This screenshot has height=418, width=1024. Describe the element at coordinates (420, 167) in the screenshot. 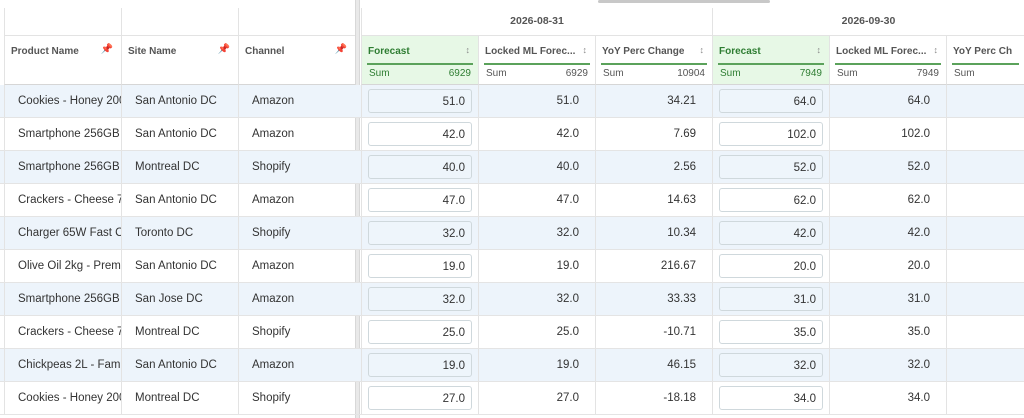

I see `forecast-input: 40.0` at that location.